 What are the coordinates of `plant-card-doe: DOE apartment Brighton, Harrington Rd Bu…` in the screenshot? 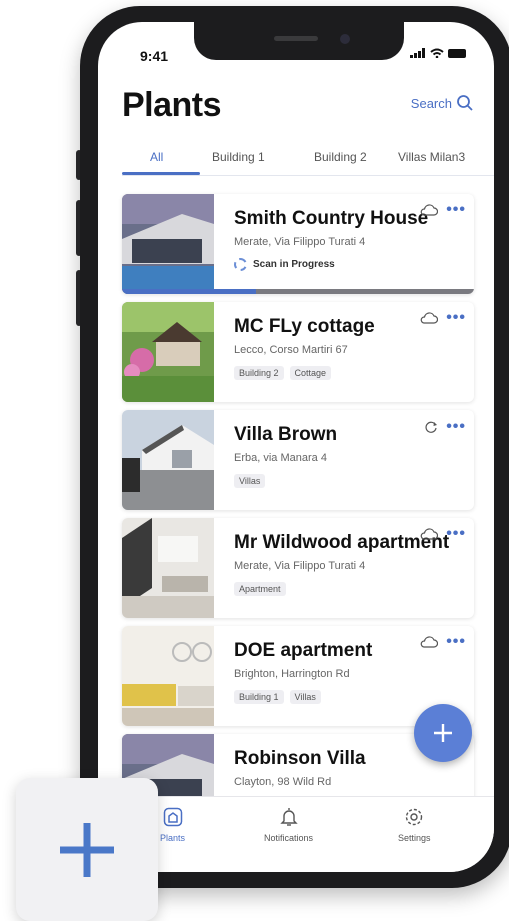 It's located at (298, 676).